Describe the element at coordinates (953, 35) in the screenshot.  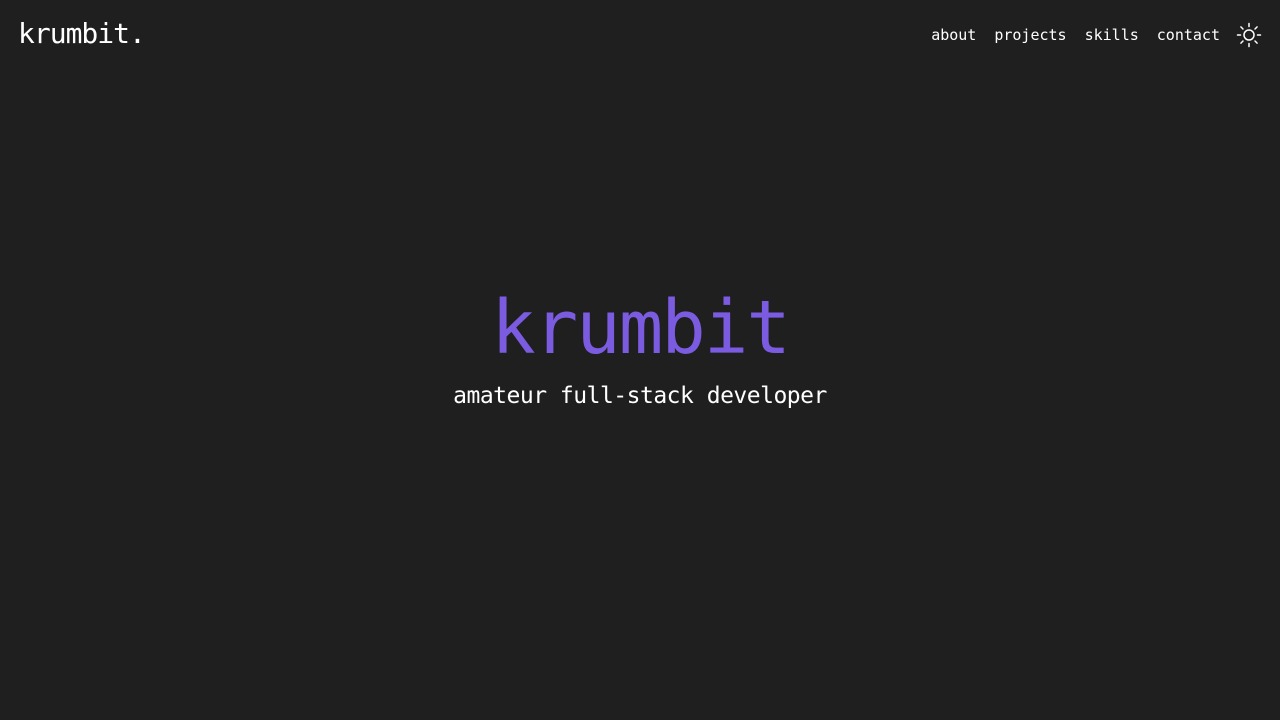
I see `nav-link-about: about` at that location.